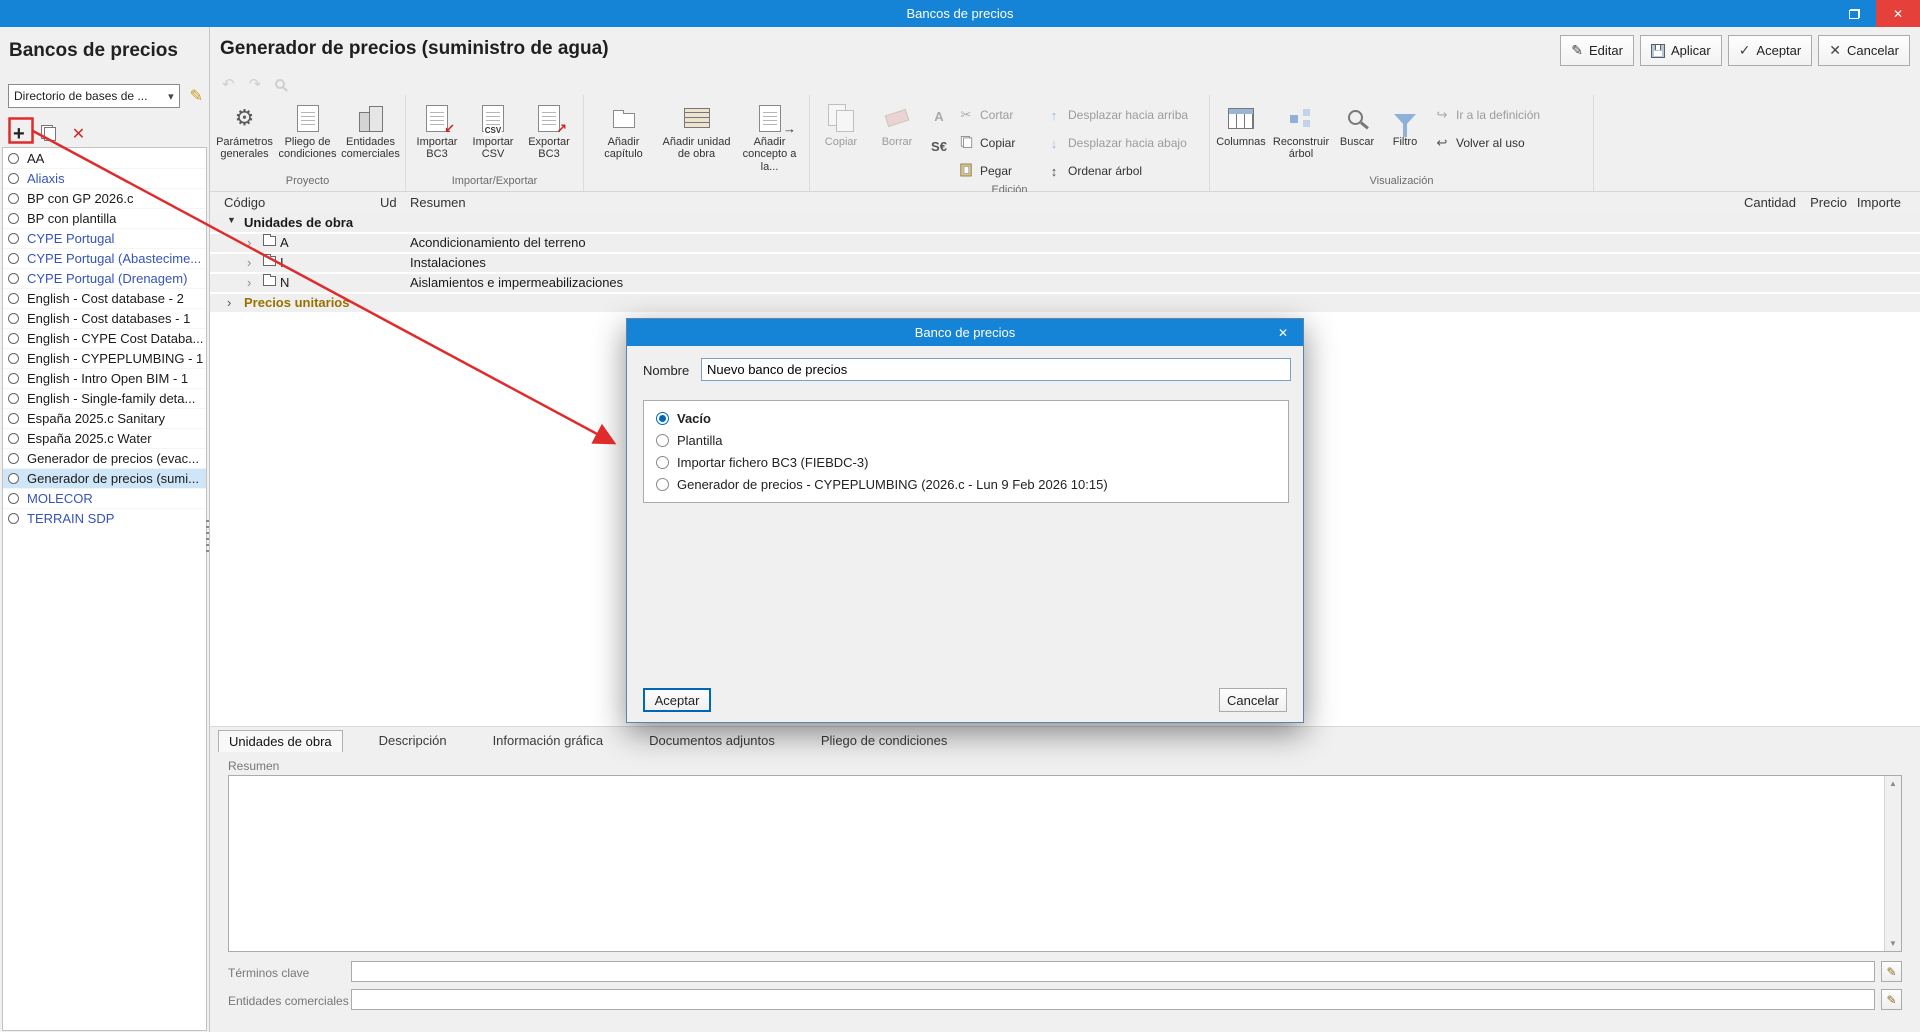 This screenshot has width=1920, height=1032. I want to click on cancelar-button: ✕ Cancelar, so click(1864, 50).